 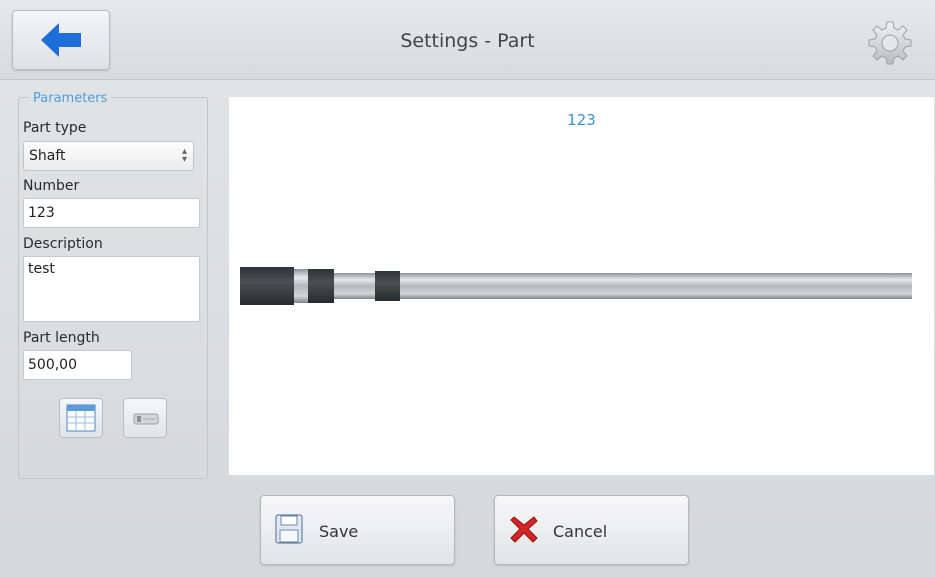 I want to click on red-x-icon, so click(x=524, y=529).